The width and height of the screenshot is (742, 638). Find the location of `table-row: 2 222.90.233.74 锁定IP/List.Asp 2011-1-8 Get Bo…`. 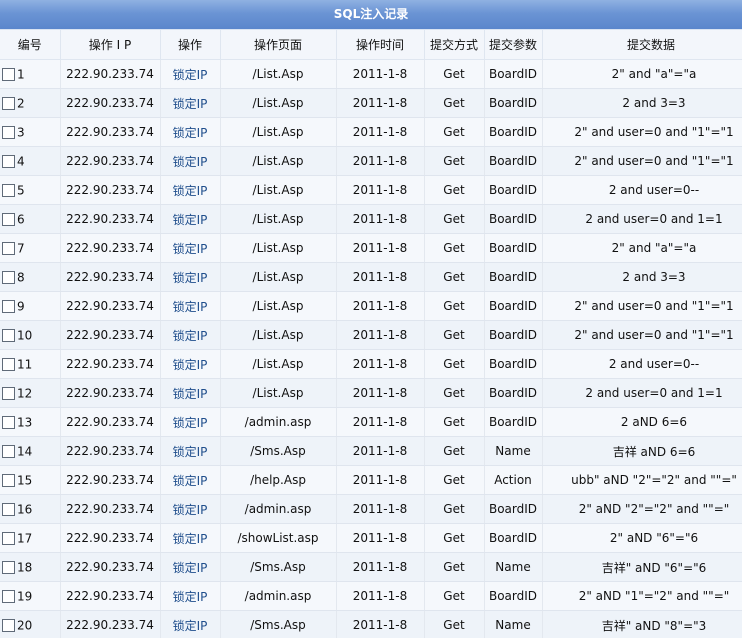

table-row: 2 222.90.233.74 锁定IP/List.Asp 2011-1-8 Get Bo… is located at coordinates (371, 103).